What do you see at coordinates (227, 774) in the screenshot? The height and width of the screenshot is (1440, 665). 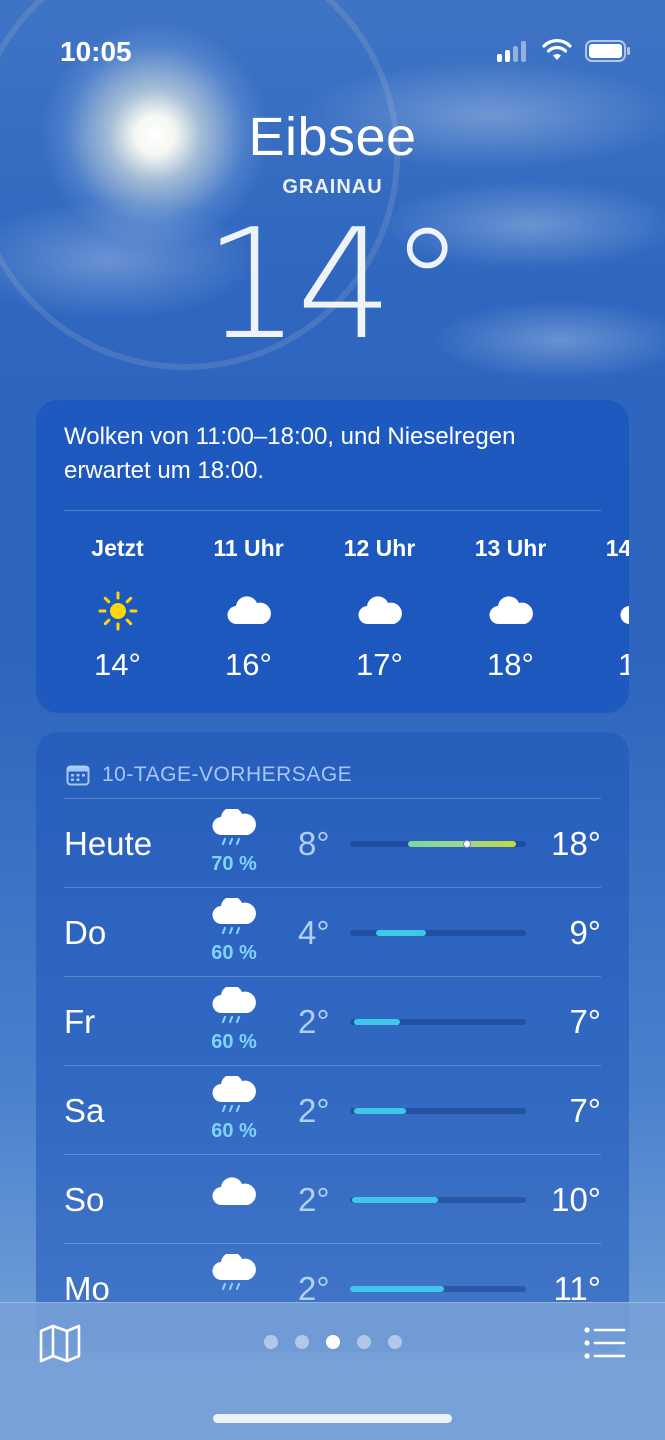 I see `forecast-title: 10-TAGE-VORHERSAGE` at bounding box center [227, 774].